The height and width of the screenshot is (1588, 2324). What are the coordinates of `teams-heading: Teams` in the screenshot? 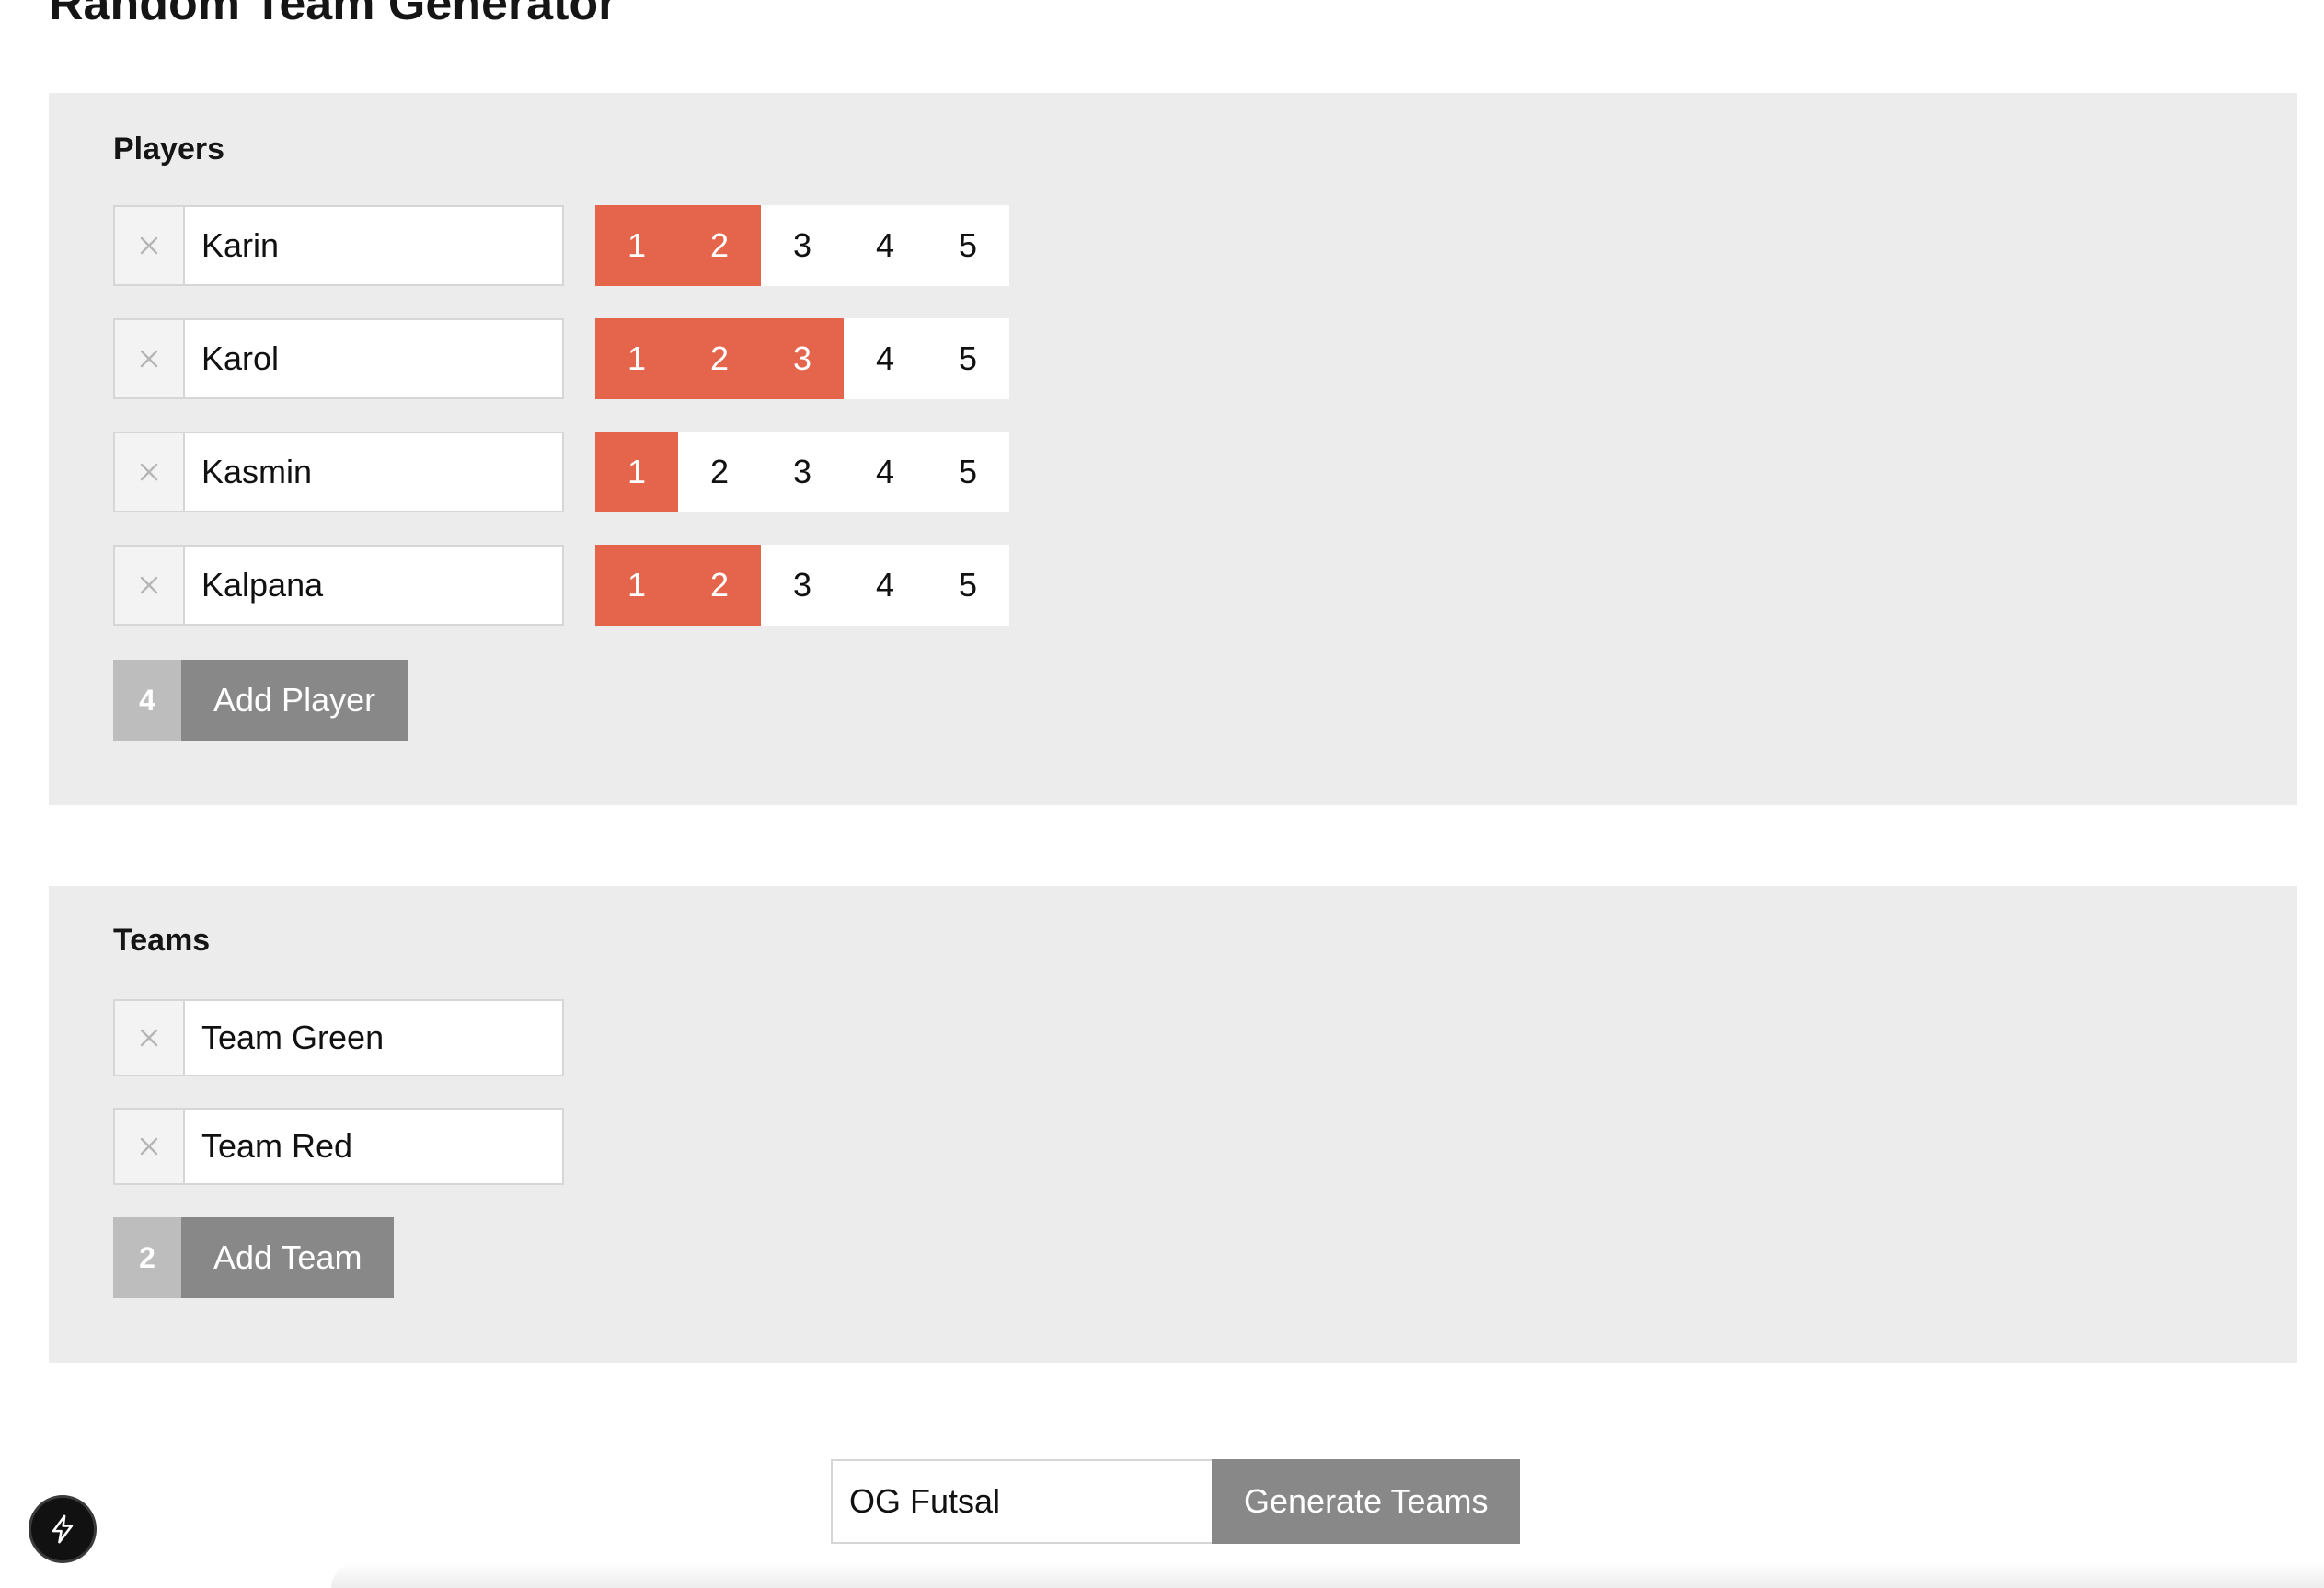 It's located at (162, 940).